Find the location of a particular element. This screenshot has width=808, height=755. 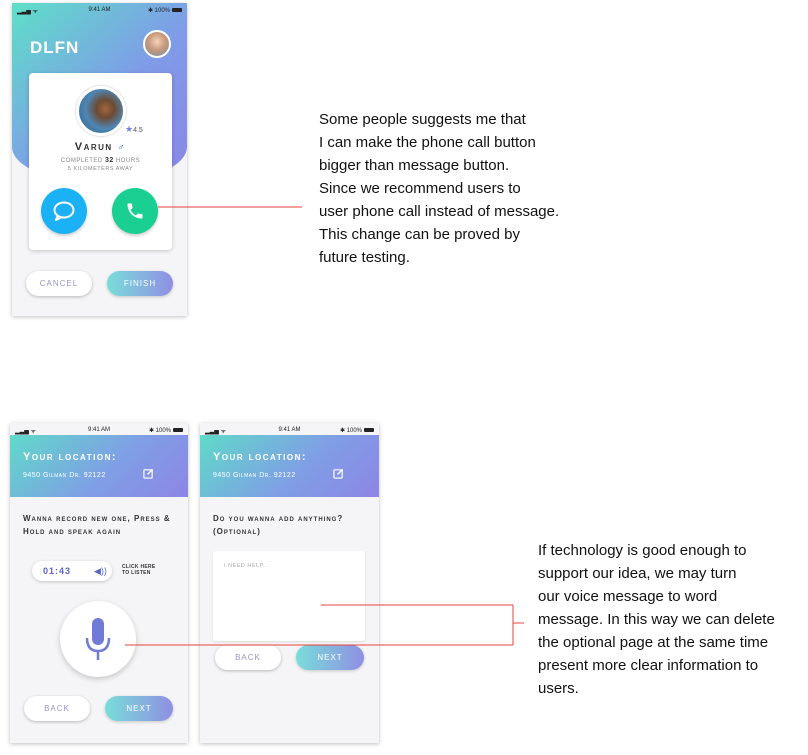

note-line: Some people suggests me that is located at coordinates (422, 119).